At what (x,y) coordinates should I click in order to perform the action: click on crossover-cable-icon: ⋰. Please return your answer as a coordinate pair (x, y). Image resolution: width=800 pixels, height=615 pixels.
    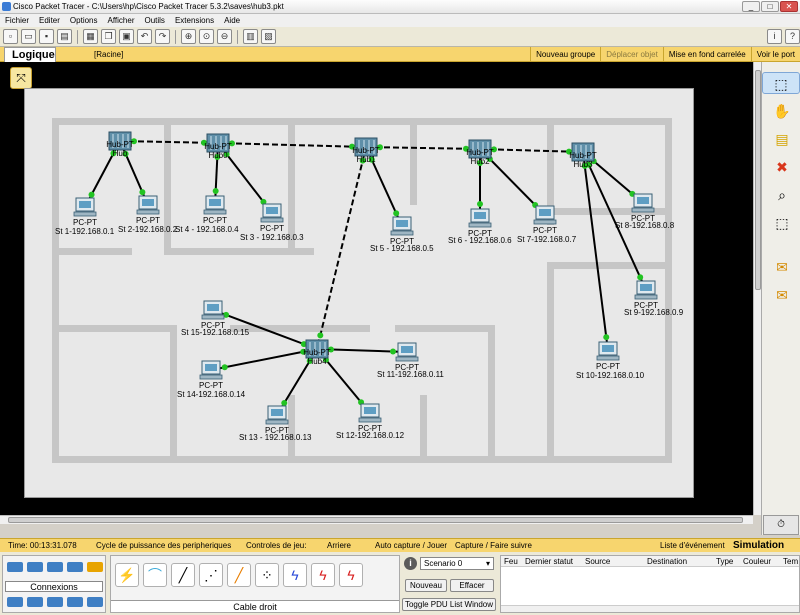
    Looking at the image, I should click on (211, 575).